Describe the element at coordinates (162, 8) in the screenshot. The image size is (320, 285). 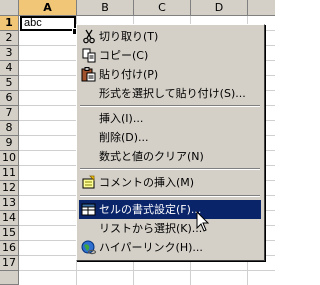
I see `column-header-c: C` at that location.